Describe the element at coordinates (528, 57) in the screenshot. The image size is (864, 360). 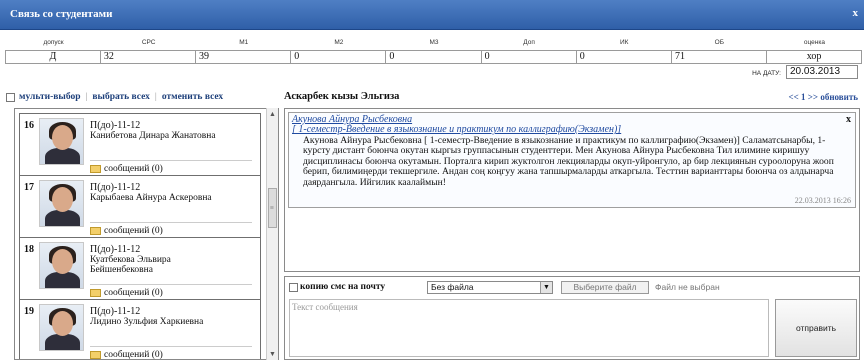
I see `grade-field-dop: 0` at that location.